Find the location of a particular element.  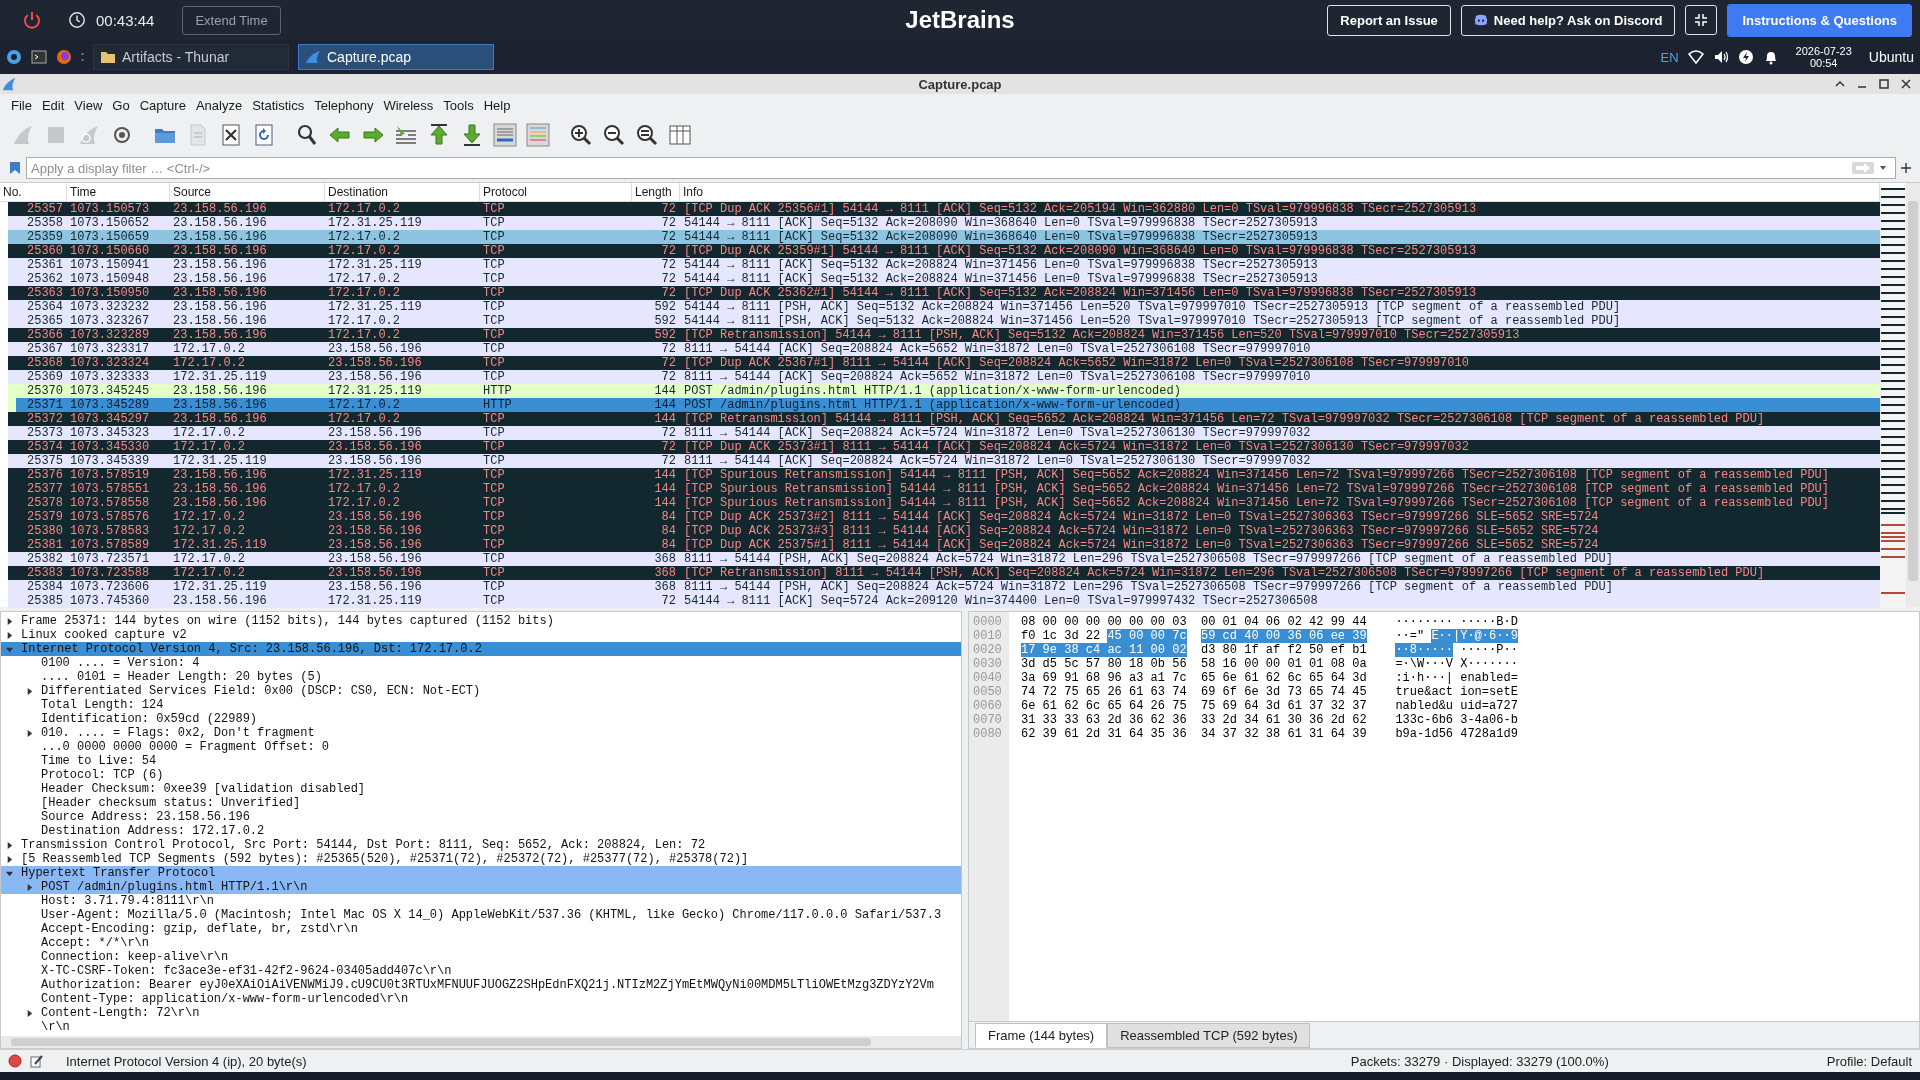

tree-row: Content-Type: application/x-www-form-urlencoded\r\n is located at coordinates (481, 999).